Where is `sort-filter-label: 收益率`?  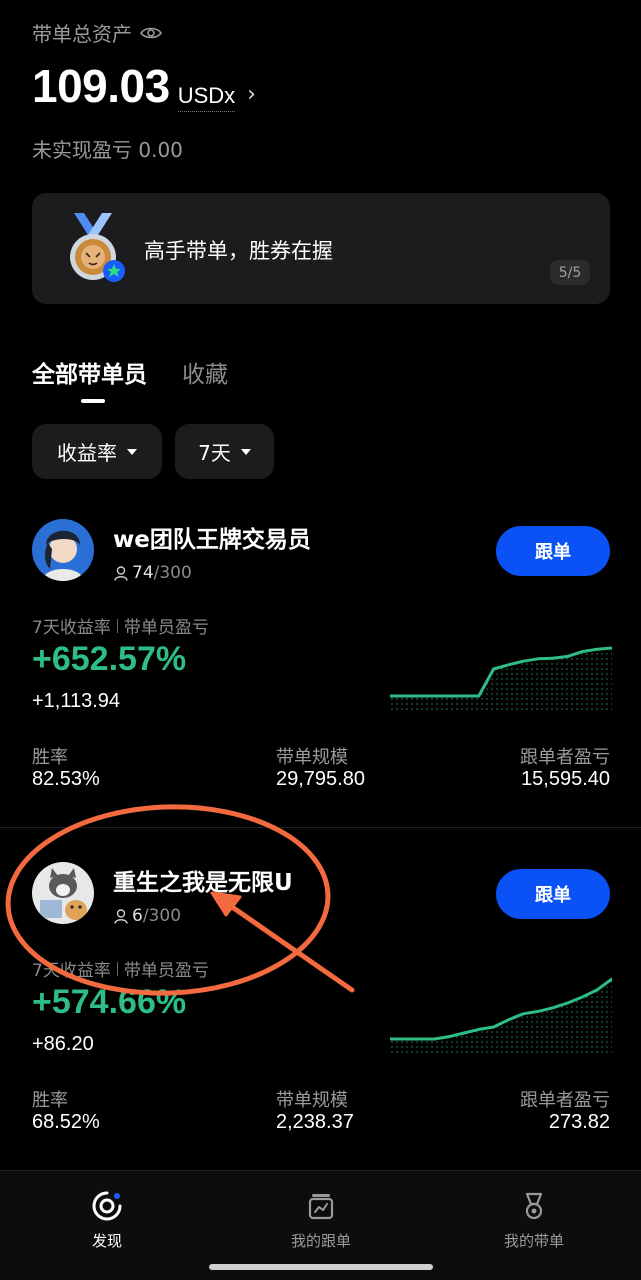 sort-filter-label: 收益率 is located at coordinates (87, 453).